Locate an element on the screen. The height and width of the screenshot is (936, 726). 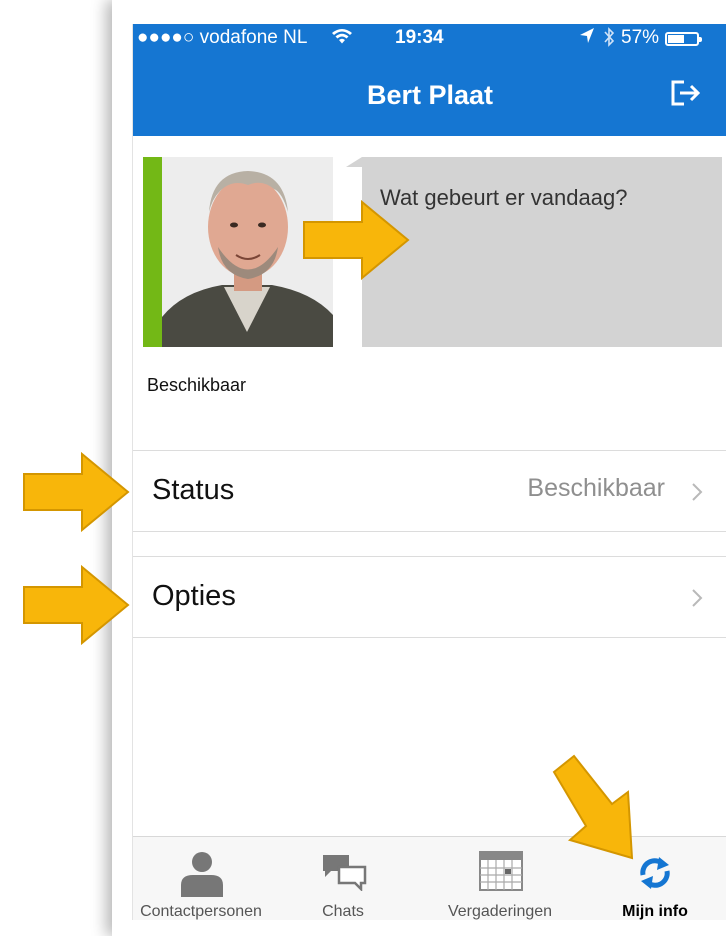
tab-chats: Chats is located at coordinates (343, 878).